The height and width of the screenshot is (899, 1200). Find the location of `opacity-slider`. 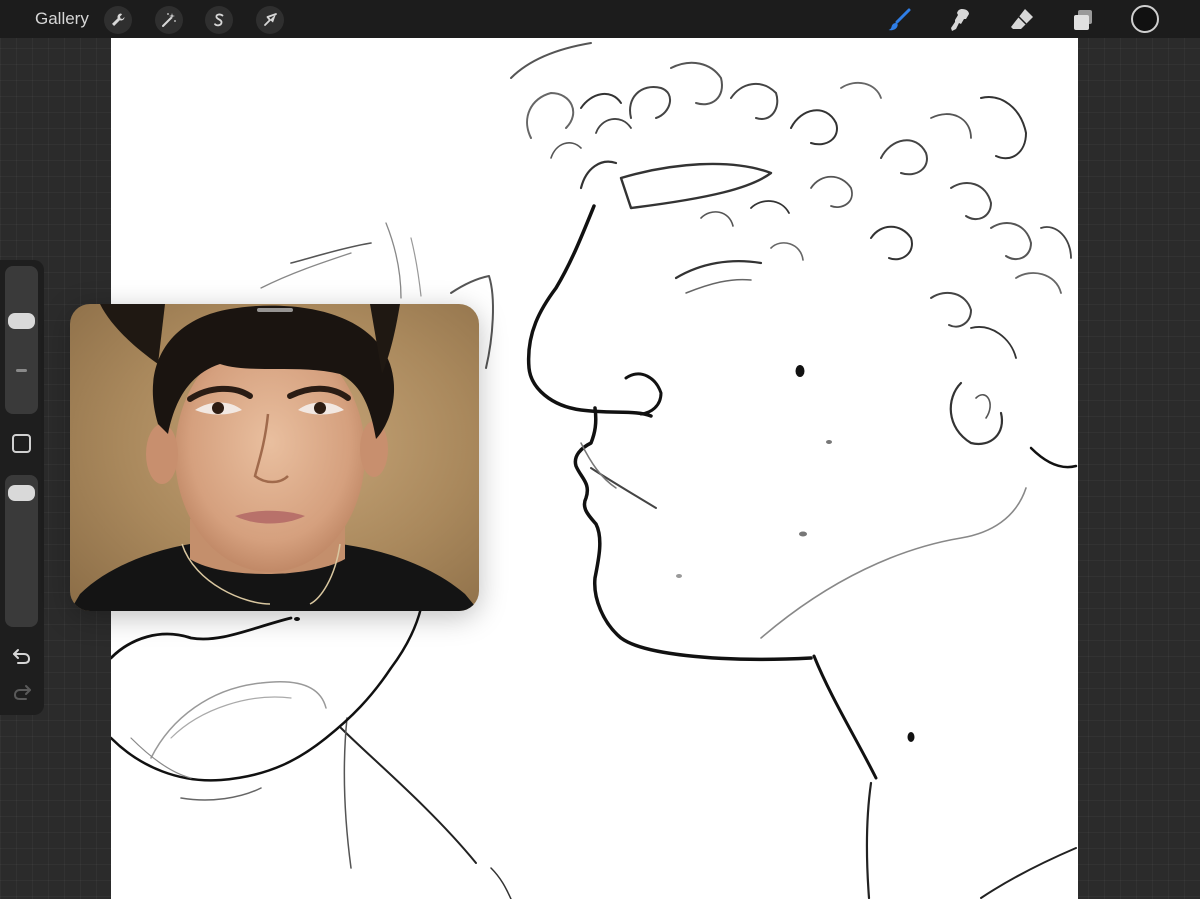

opacity-slider is located at coordinates (21, 551).